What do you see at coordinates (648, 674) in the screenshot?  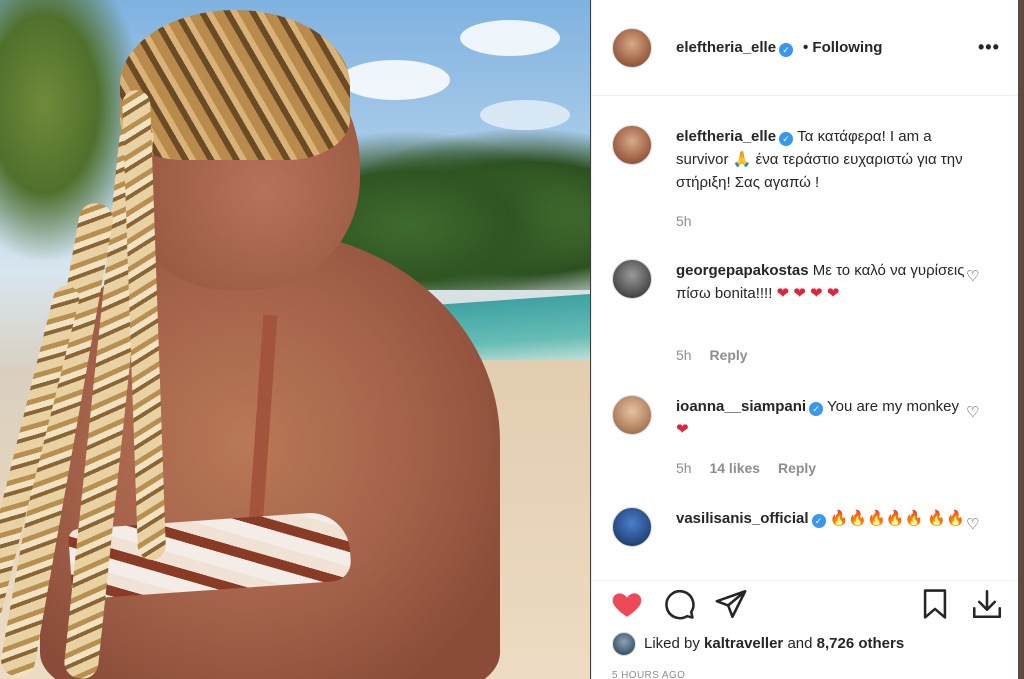 I see `post-timestamp: 5 HOURS AGO` at bounding box center [648, 674].